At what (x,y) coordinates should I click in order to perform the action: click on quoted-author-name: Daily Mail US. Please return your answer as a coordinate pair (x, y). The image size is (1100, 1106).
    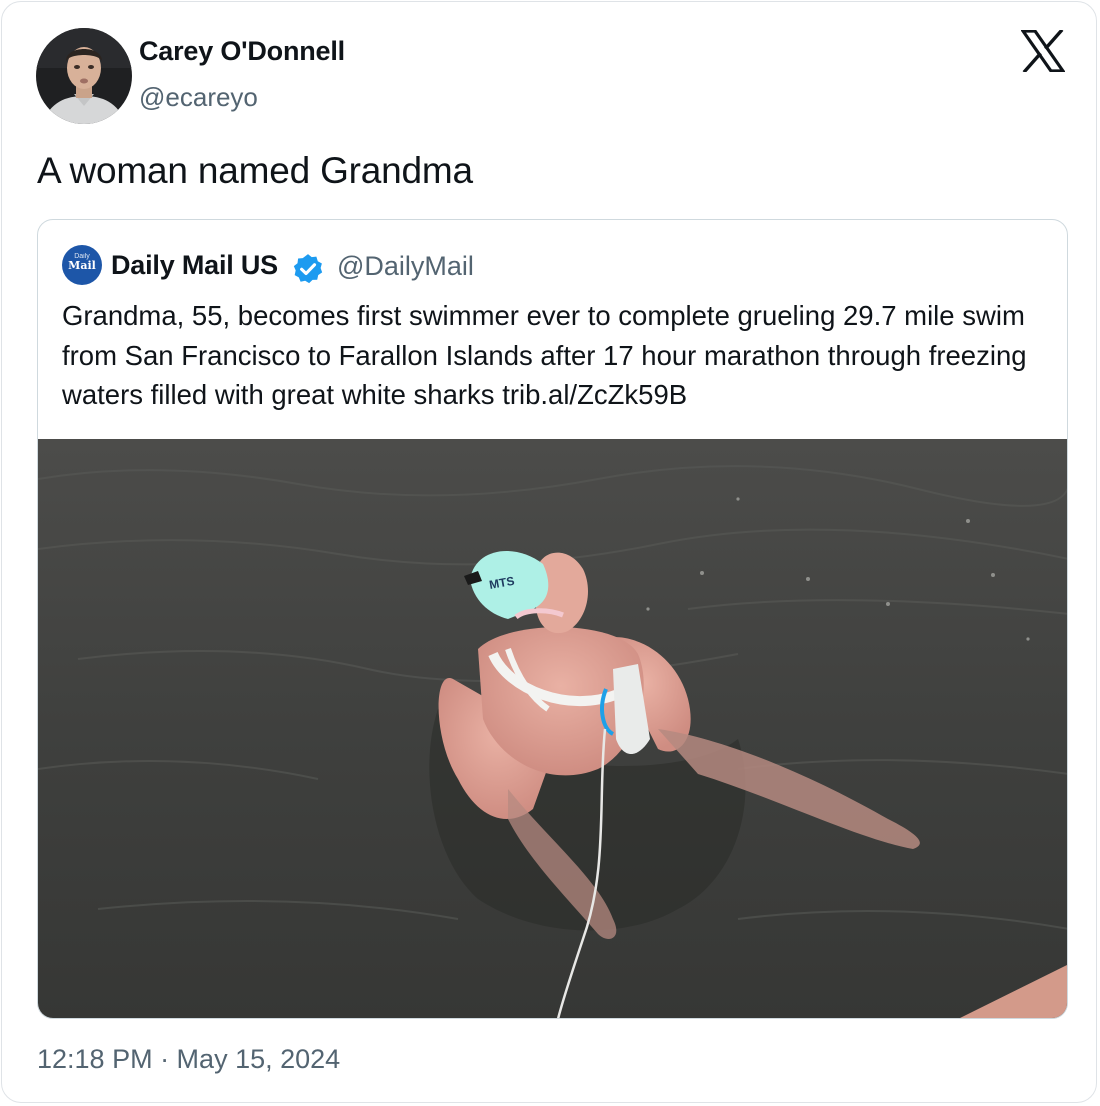
    Looking at the image, I should click on (194, 265).